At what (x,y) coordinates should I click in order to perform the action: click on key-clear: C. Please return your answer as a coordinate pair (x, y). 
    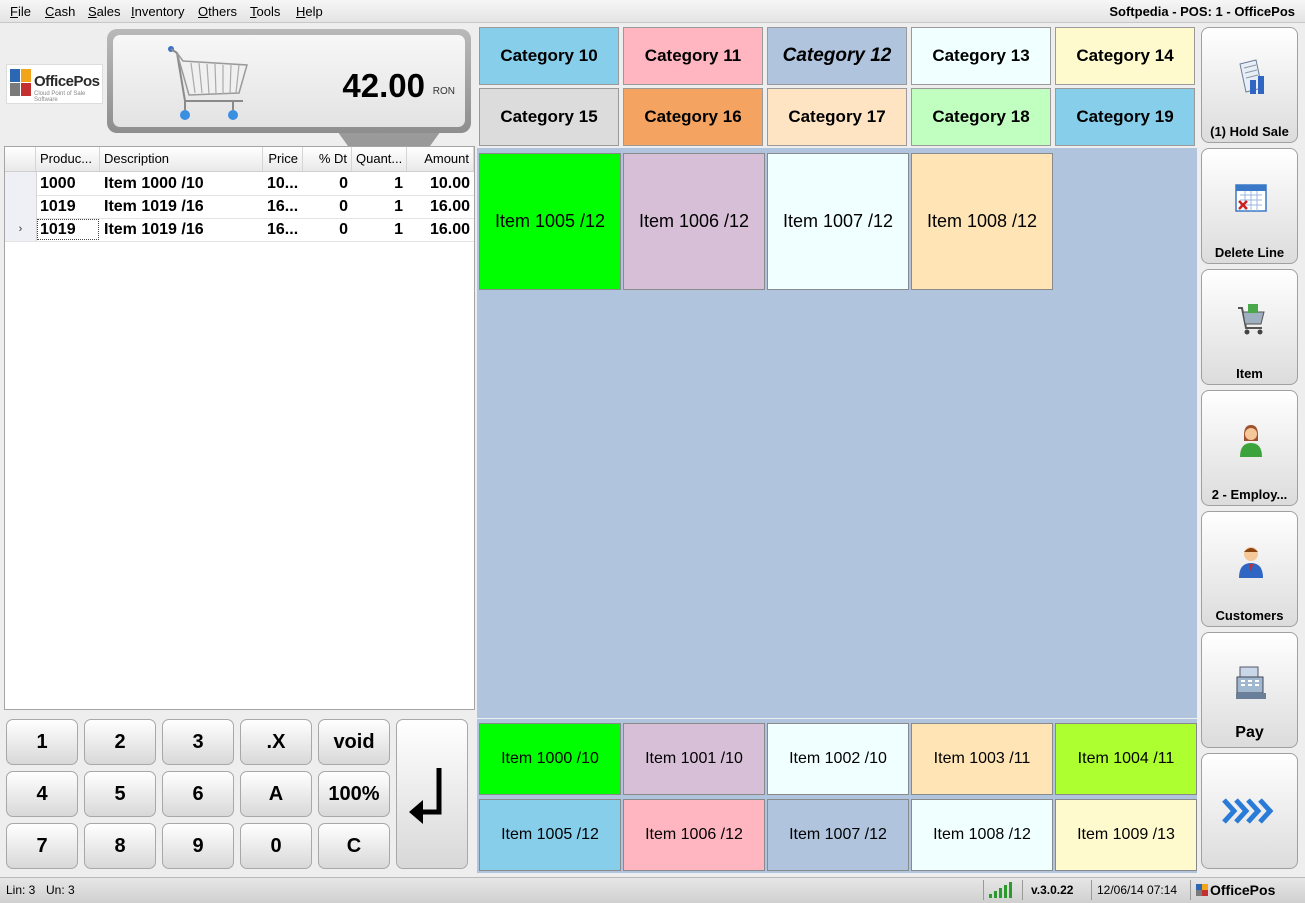
    Looking at the image, I should click on (354, 846).